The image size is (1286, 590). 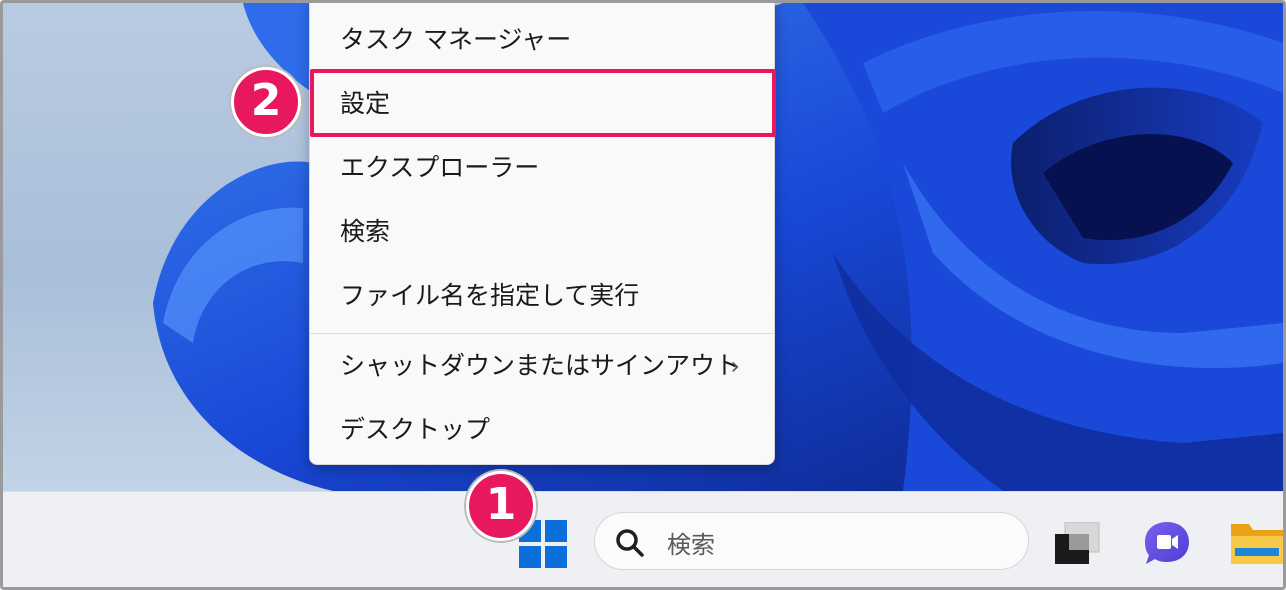 I want to click on menu-separator, so click(x=542, y=333).